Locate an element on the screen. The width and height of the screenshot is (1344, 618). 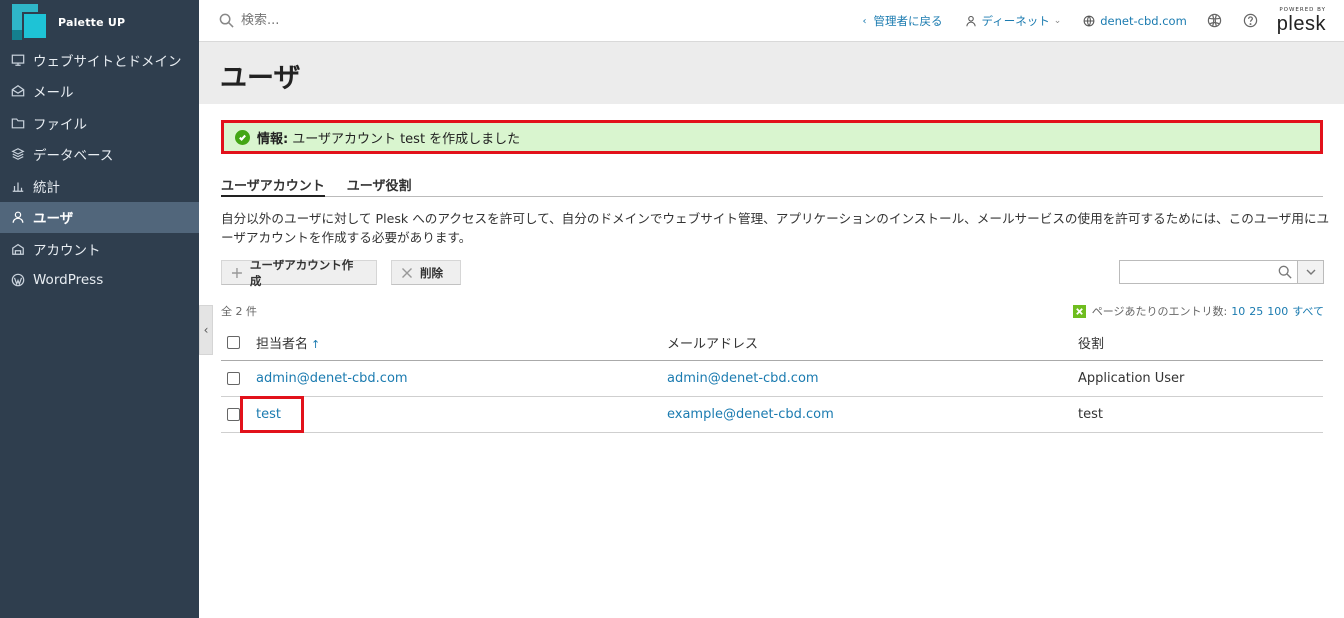
chevron-left-icon: ‹ is located at coordinates (864, 21).